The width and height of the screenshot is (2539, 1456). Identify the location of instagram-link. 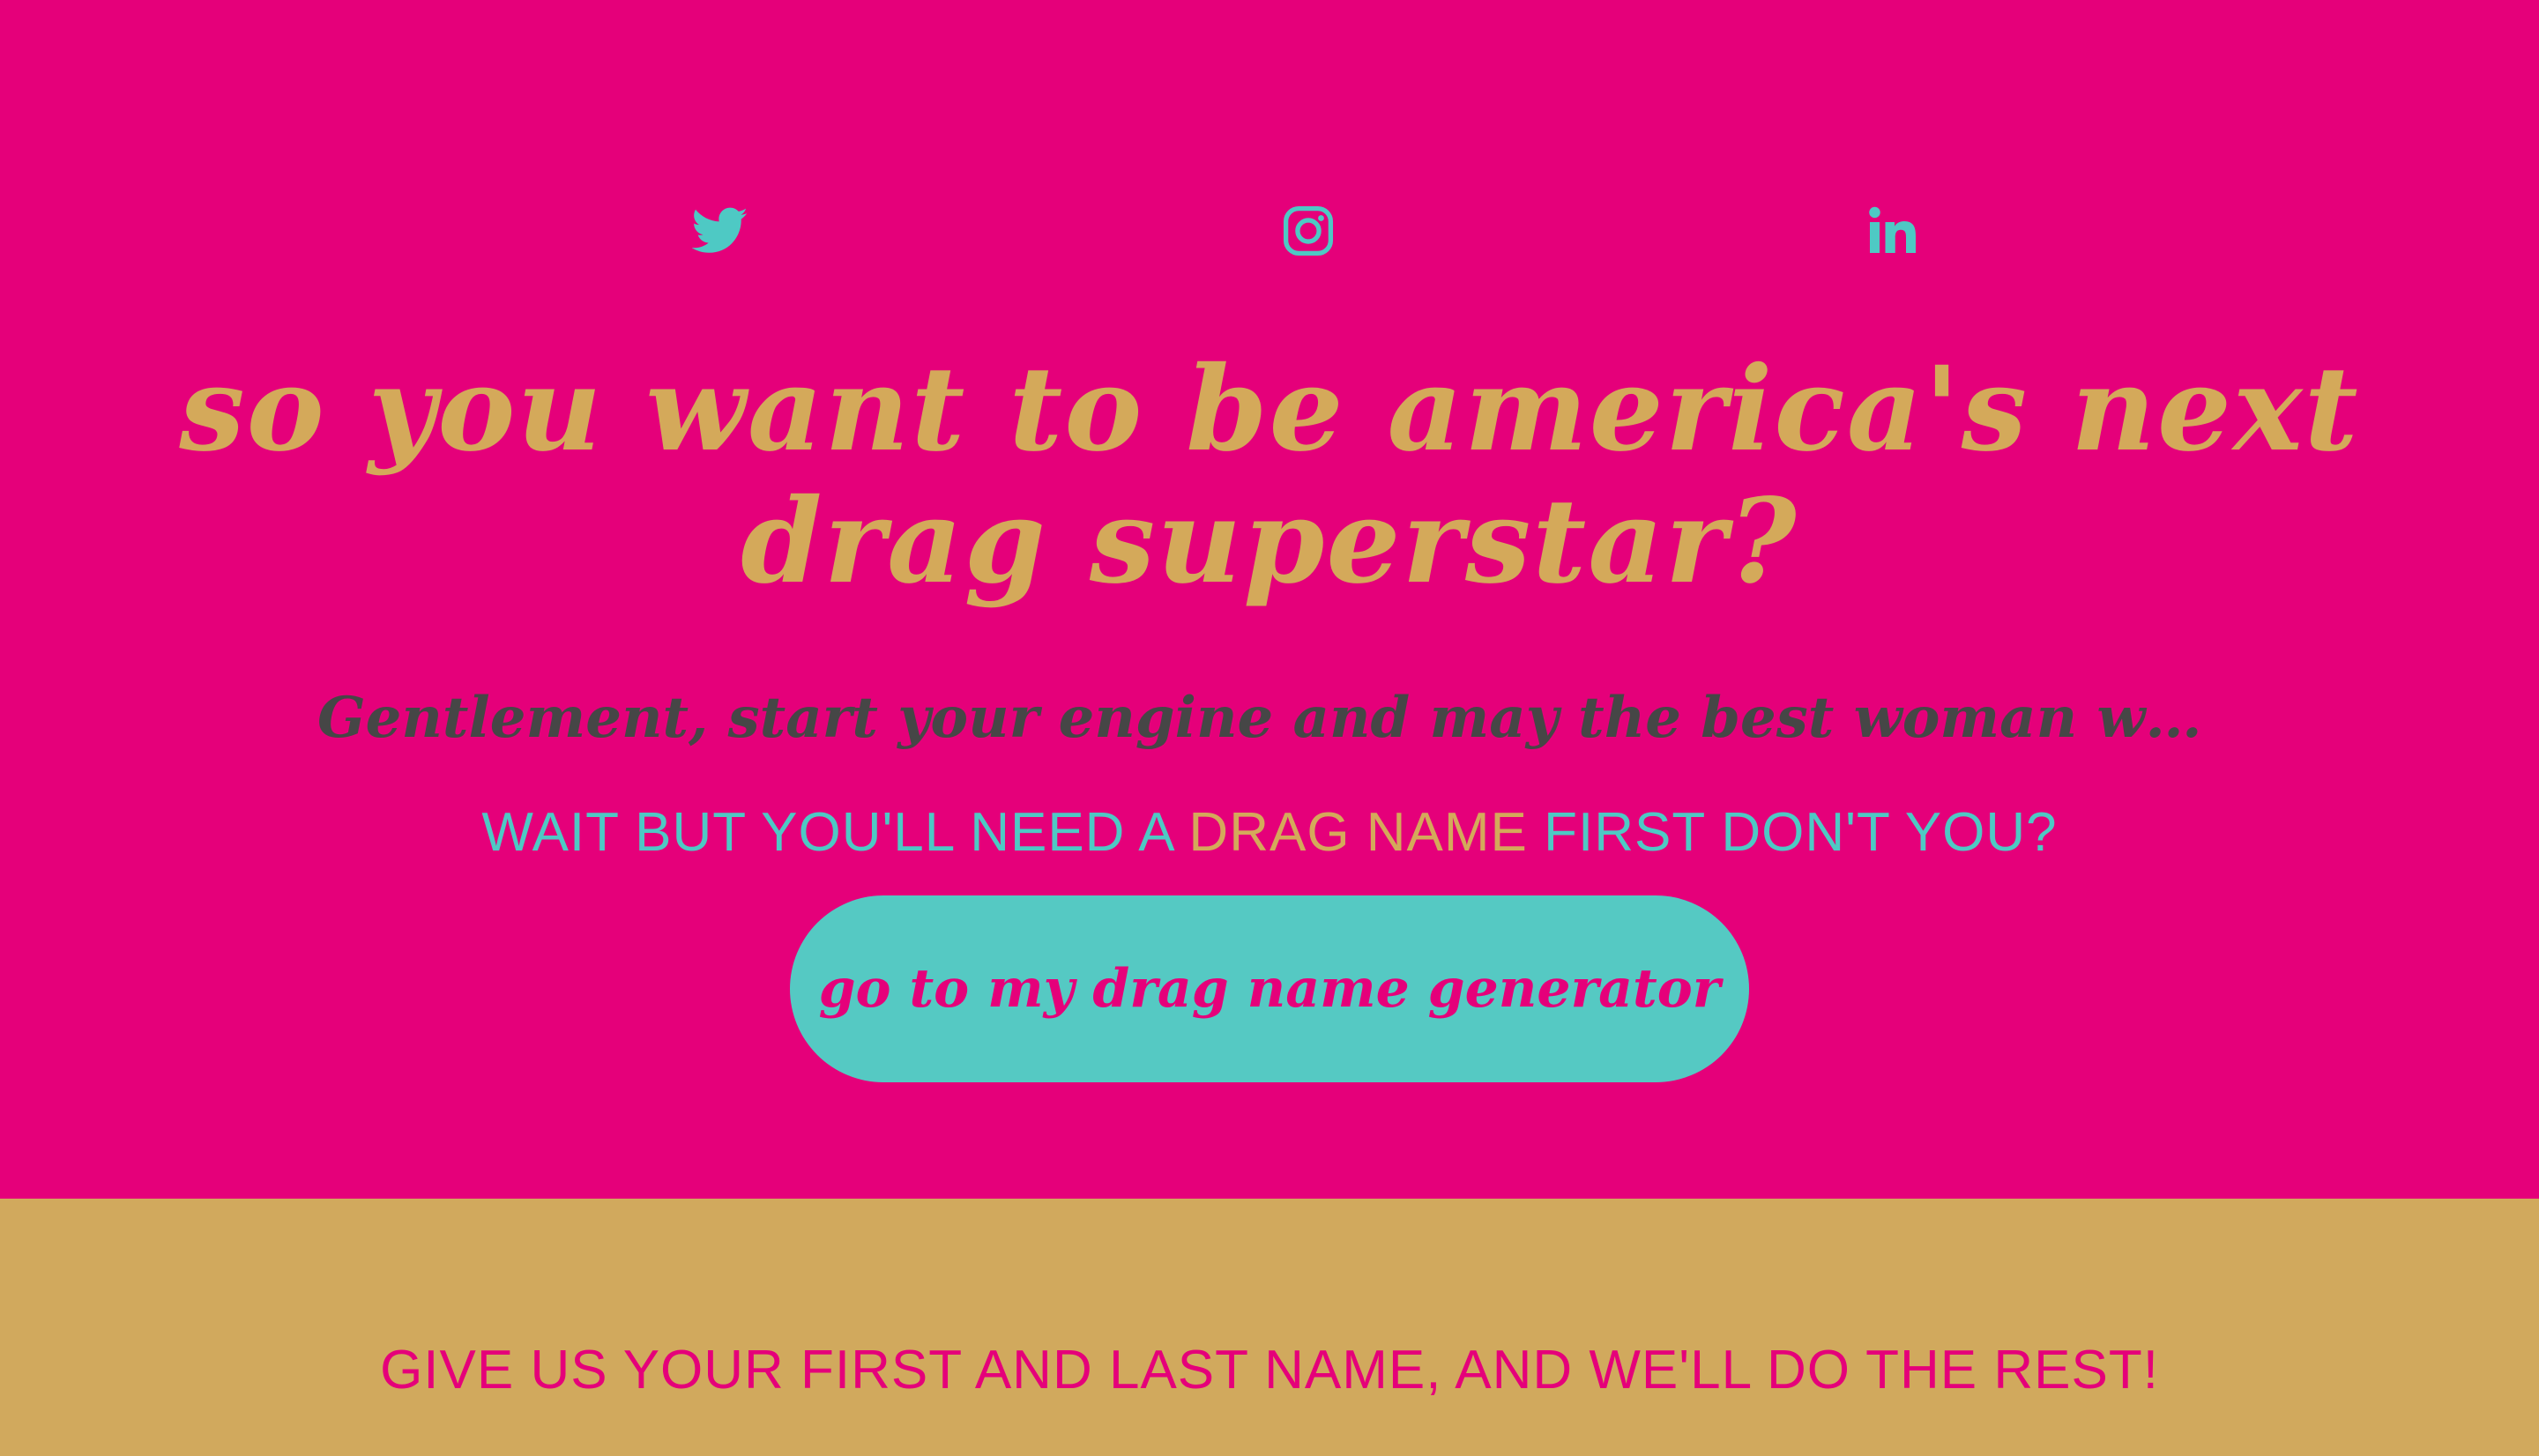
(1308, 231).